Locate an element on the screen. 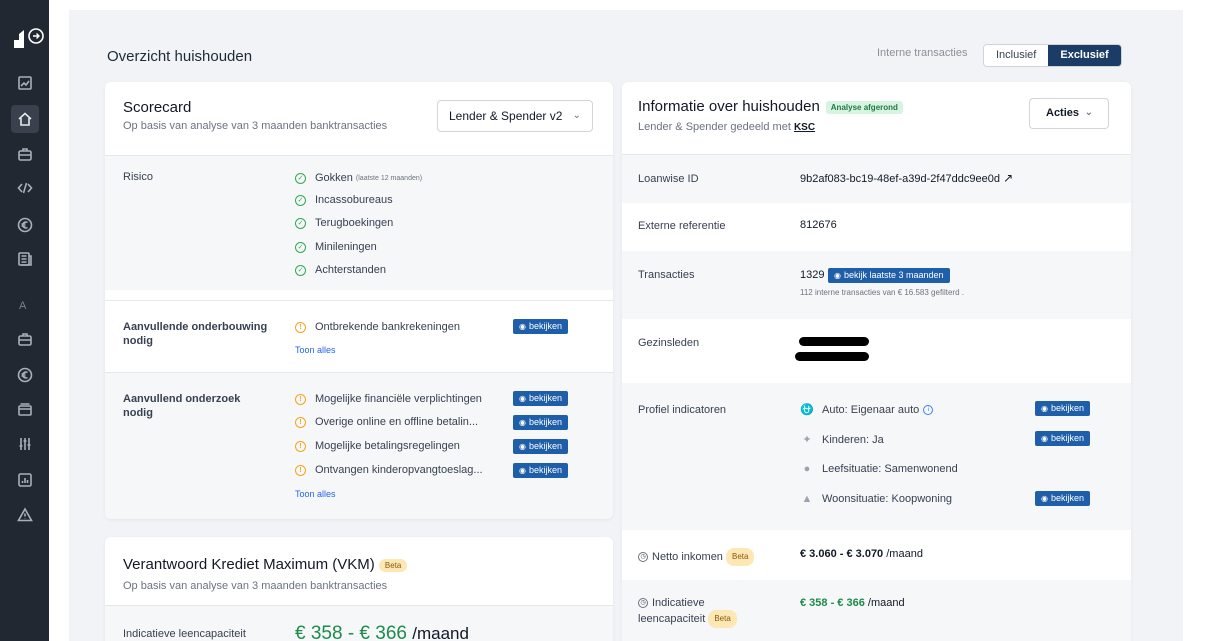 The image size is (1205, 641). transactions-label: Transacties is located at coordinates (666, 275).